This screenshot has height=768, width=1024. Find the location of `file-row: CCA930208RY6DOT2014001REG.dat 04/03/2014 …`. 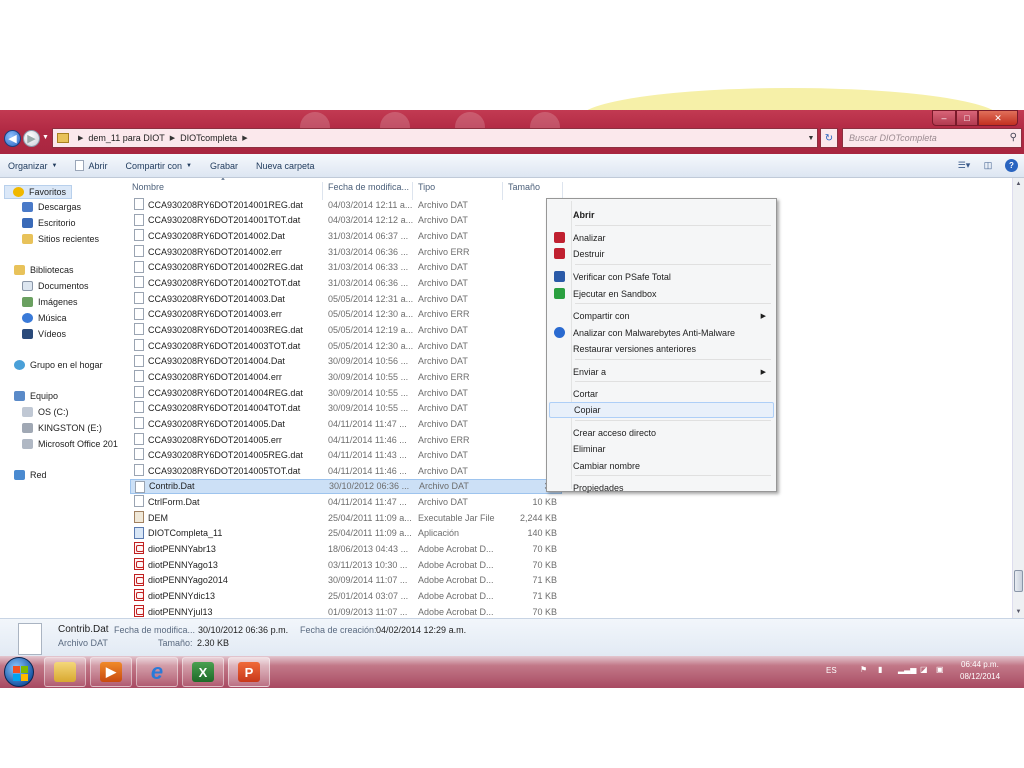

file-row: CCA930208RY6DOT2014001REG.dat 04/03/2014 … is located at coordinates (346, 205).